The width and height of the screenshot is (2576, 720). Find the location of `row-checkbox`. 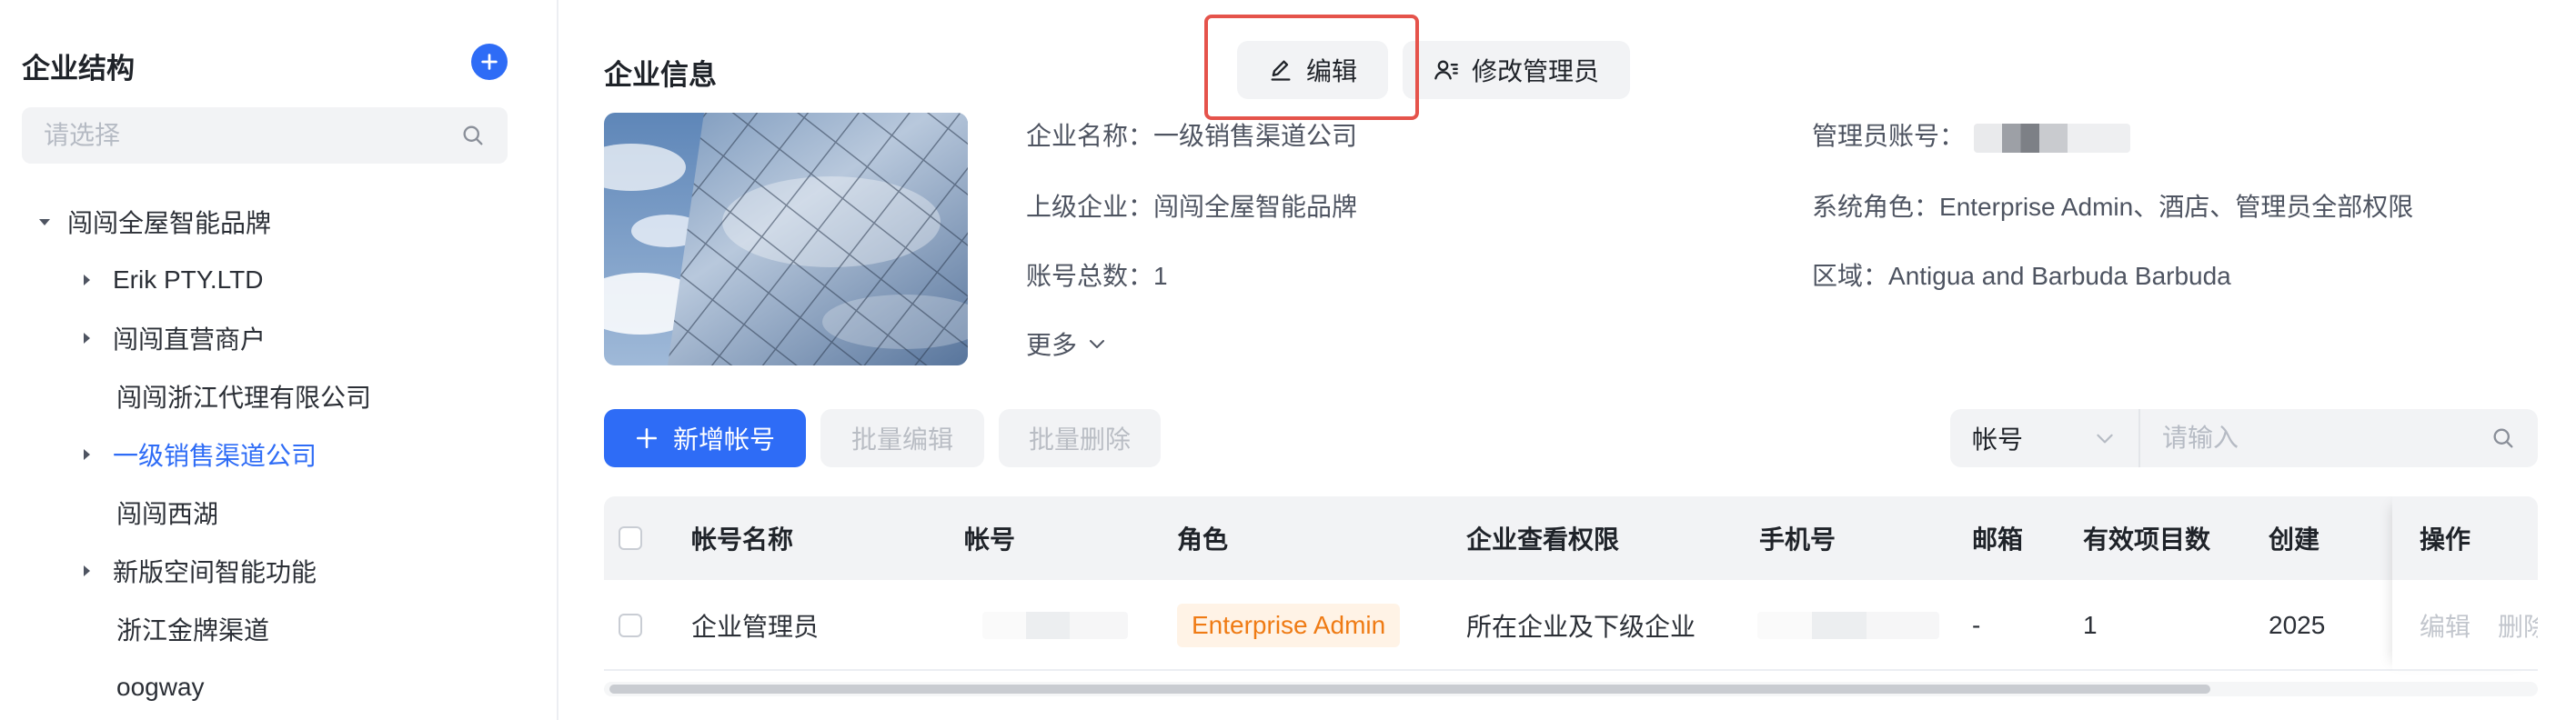

row-checkbox is located at coordinates (630, 625).